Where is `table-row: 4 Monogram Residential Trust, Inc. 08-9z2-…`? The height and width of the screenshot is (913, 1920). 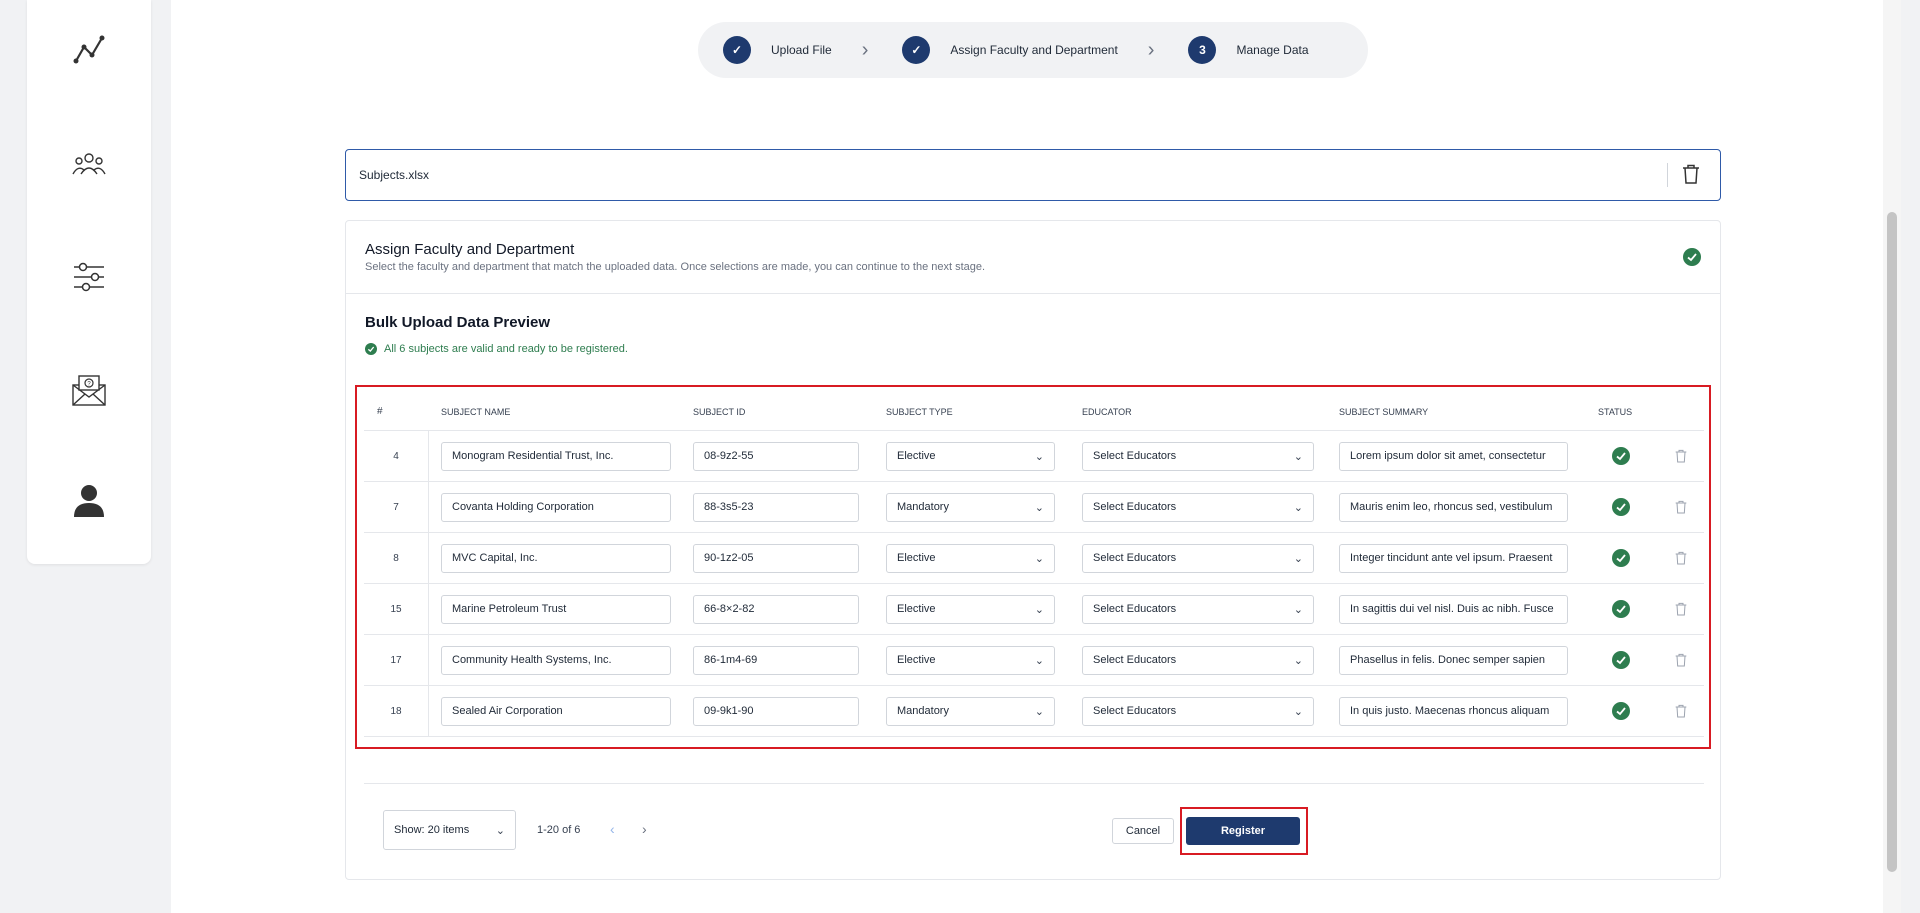
table-row: 4 Monogram Residential Trust, Inc. 08-9z2-… is located at coordinates (1034, 456).